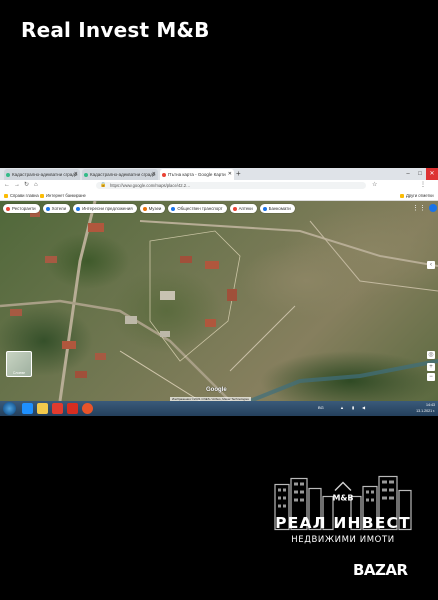 The height and width of the screenshot is (600, 438). Describe the element at coordinates (431, 367) in the screenshot. I see `zoom-in-button: +` at that location.